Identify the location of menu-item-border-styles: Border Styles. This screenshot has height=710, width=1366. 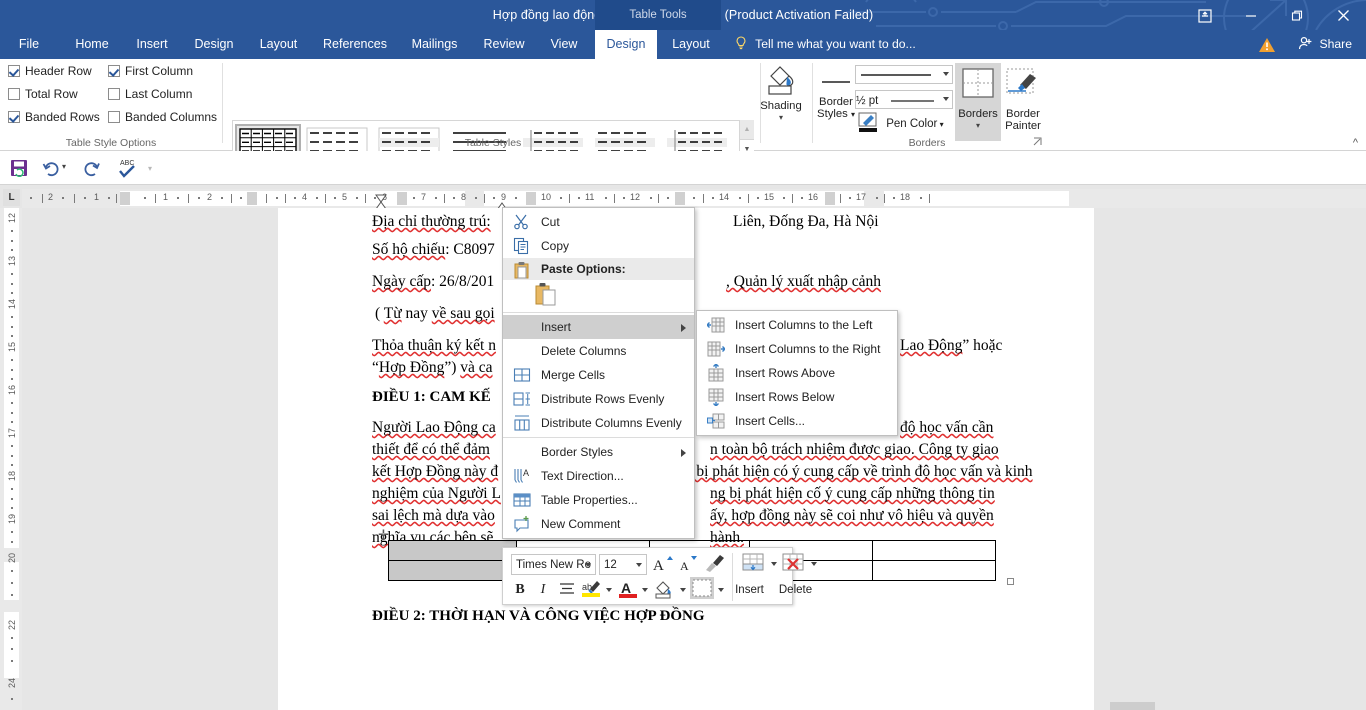
(598, 452).